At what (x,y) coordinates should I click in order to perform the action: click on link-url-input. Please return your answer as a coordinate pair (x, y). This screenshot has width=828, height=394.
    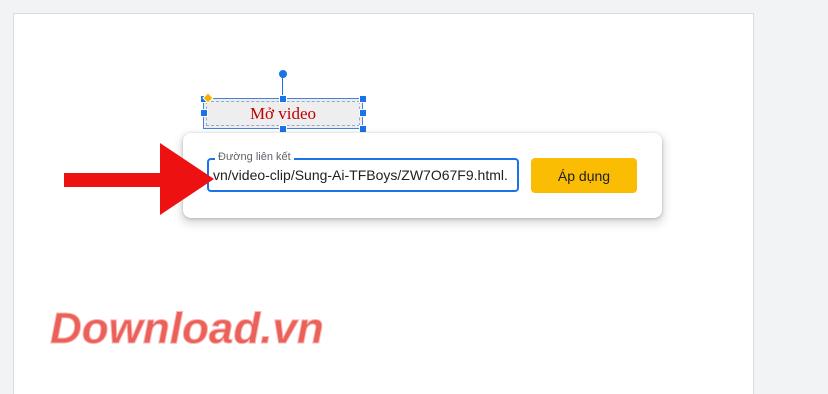
    Looking at the image, I should click on (363, 175).